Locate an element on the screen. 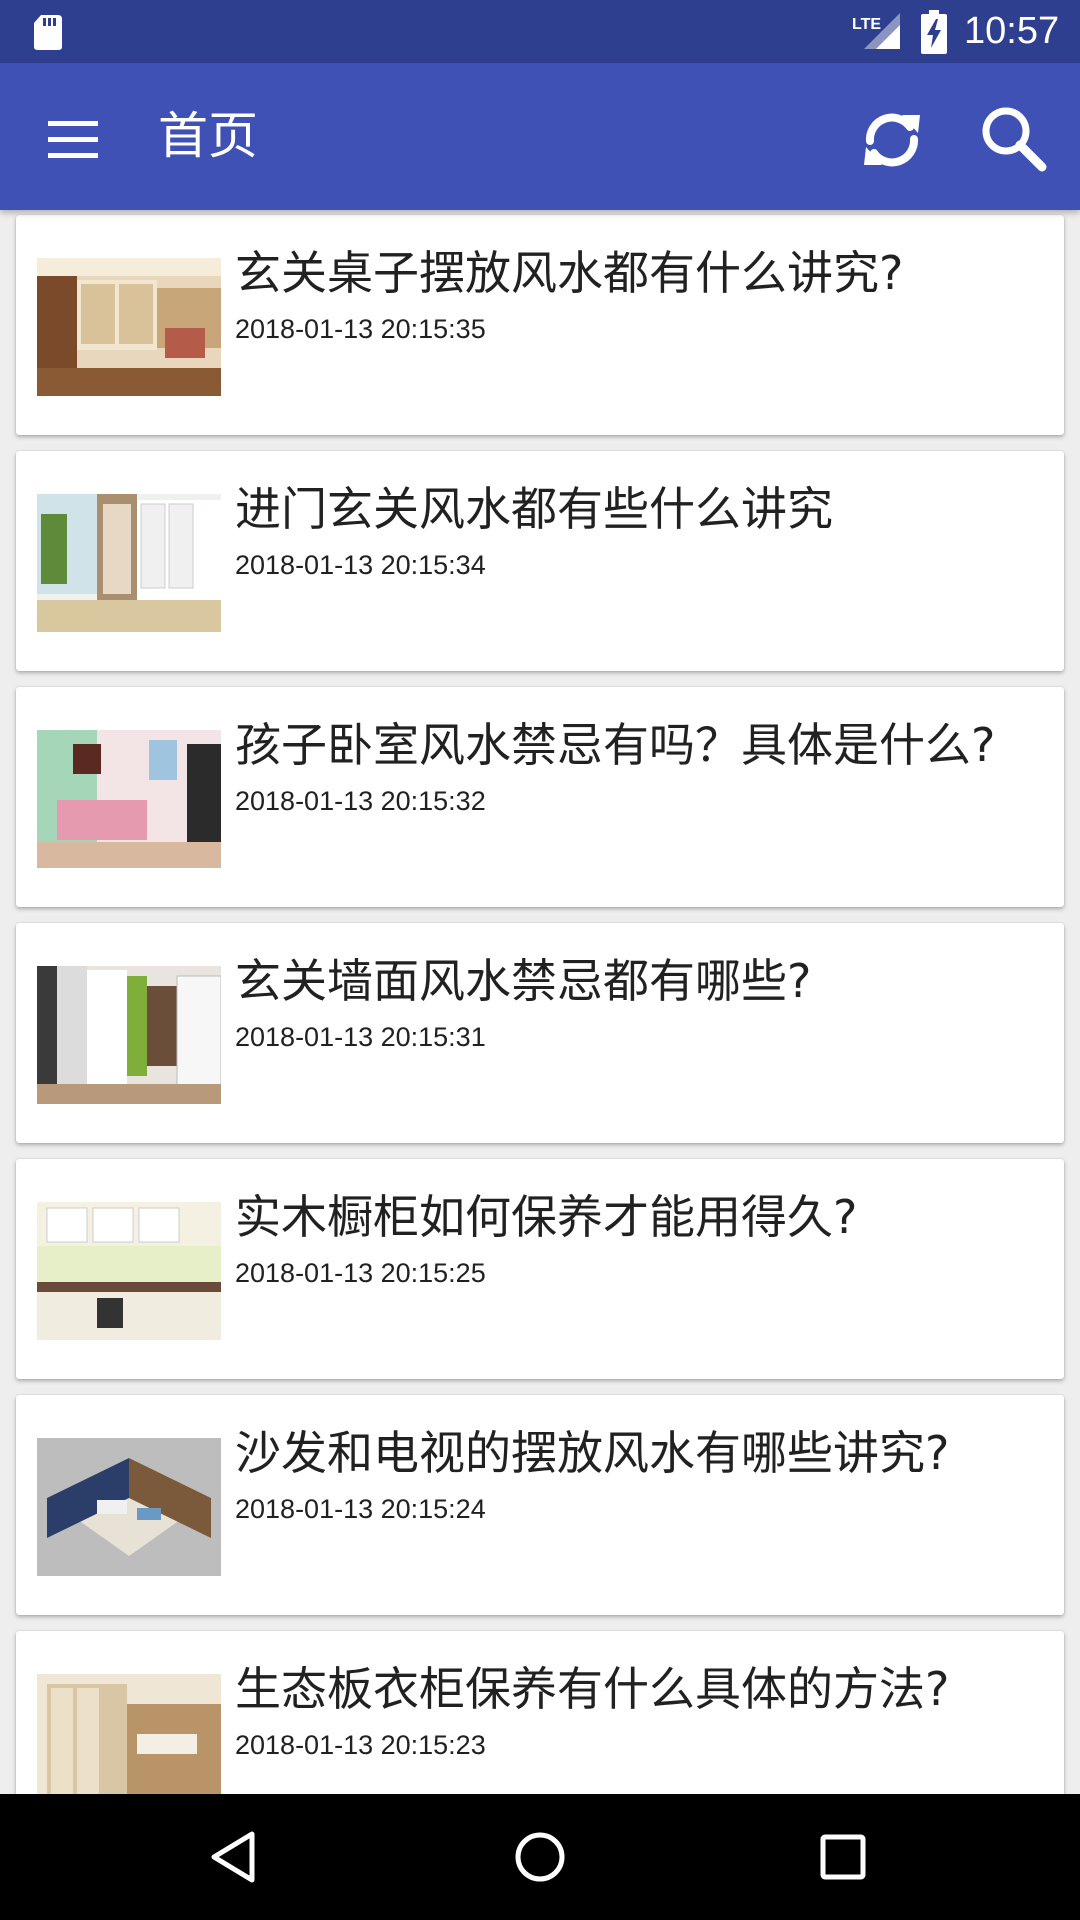 The height and width of the screenshot is (1920, 1080). menu-icon is located at coordinates (73, 140).